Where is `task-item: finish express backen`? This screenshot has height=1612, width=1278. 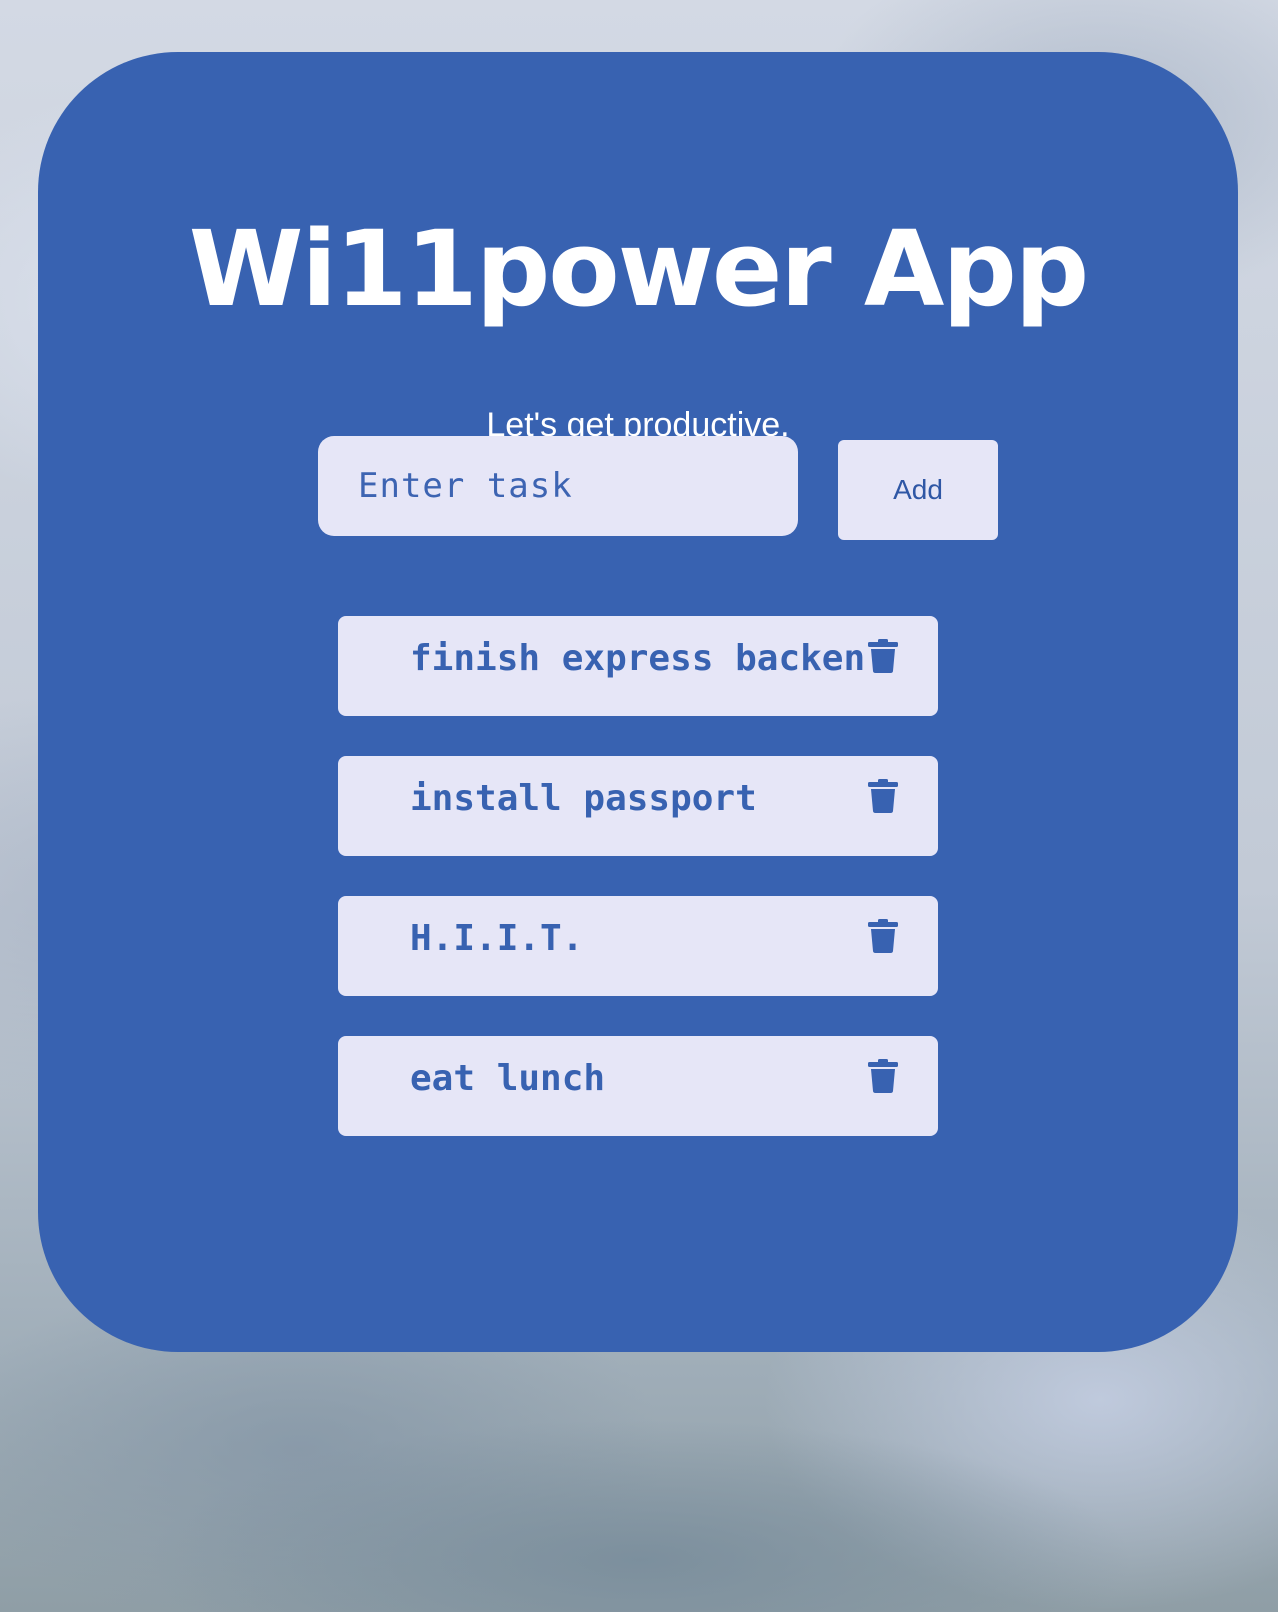 task-item: finish express backen is located at coordinates (638, 666).